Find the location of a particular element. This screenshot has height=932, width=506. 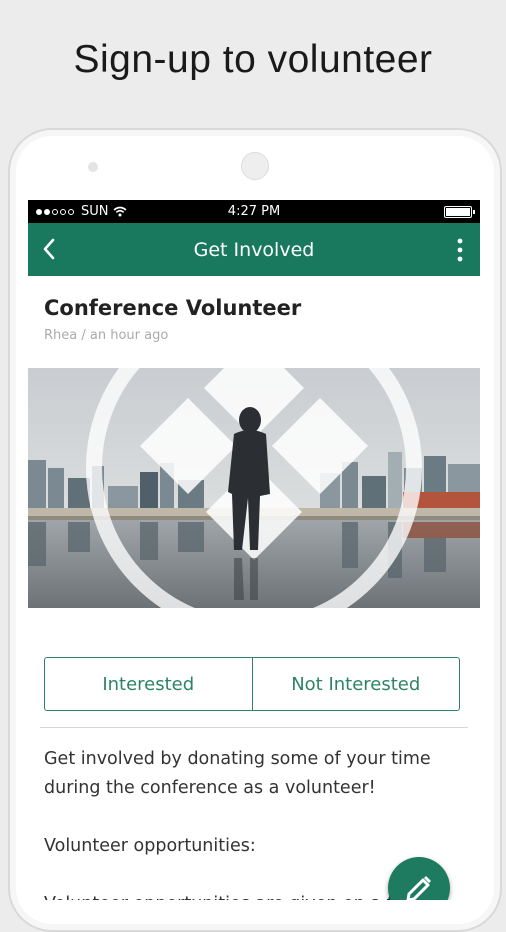

status-bar: SUN 4:27 PM is located at coordinates (254, 211).